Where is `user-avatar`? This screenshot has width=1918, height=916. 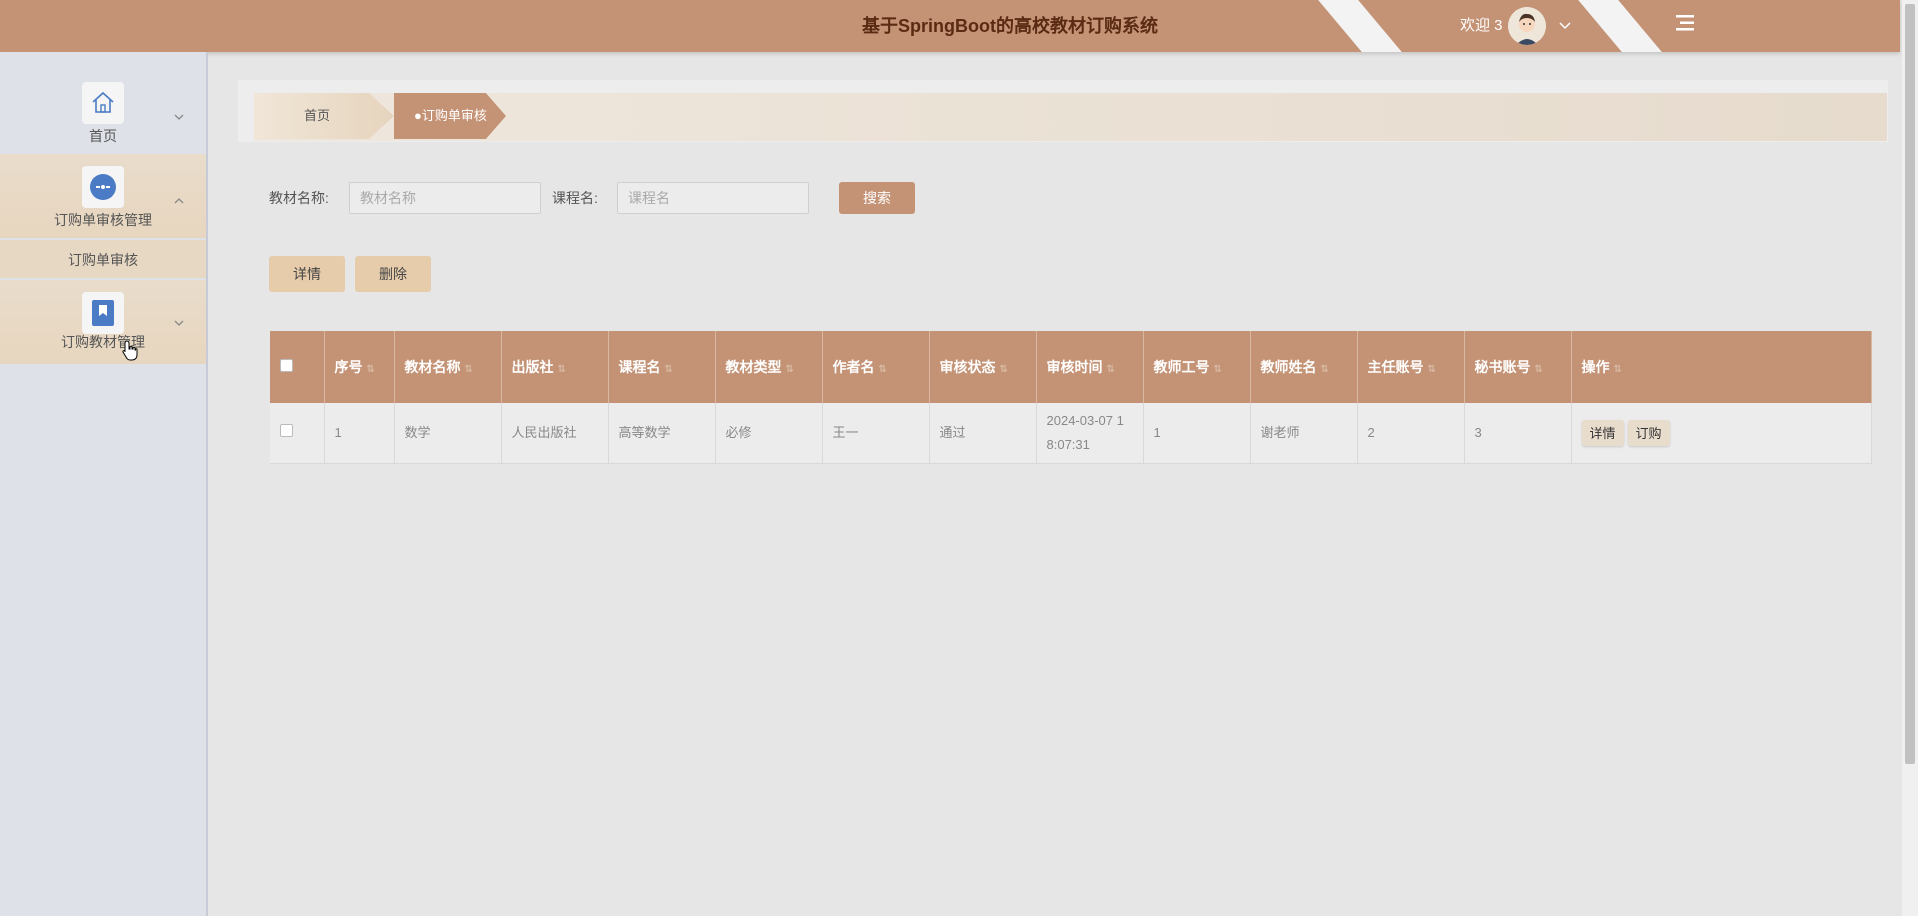 user-avatar is located at coordinates (1527, 26).